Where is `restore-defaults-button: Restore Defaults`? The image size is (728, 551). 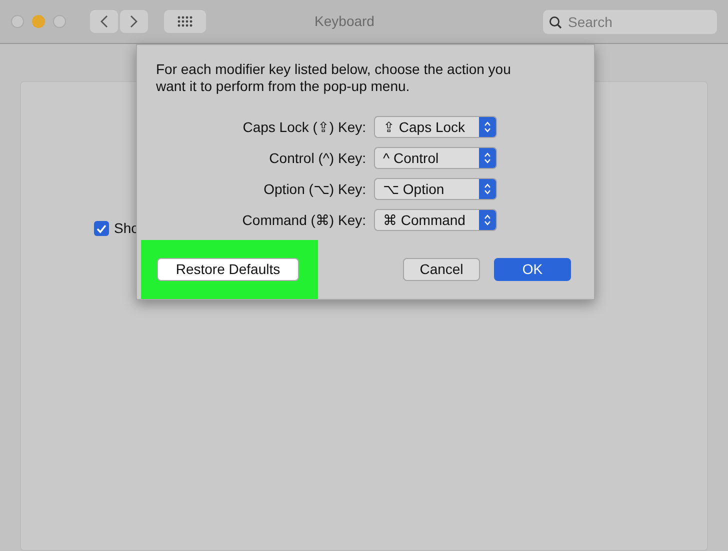
restore-defaults-button: Restore Defaults is located at coordinates (228, 269).